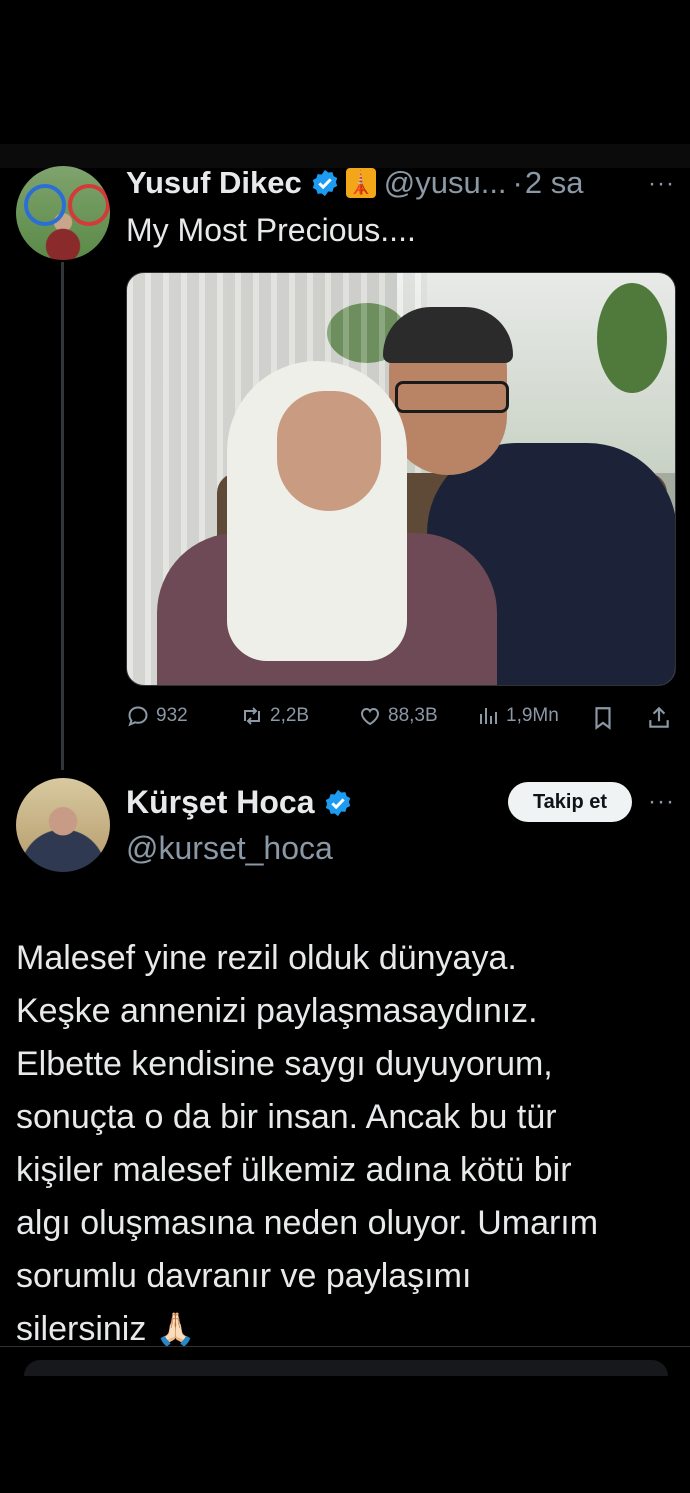 Image resolution: width=690 pixels, height=1493 pixels. I want to click on tweet-line: kişiler malesef ülkemiz adına kötü bir, so click(294, 1170).